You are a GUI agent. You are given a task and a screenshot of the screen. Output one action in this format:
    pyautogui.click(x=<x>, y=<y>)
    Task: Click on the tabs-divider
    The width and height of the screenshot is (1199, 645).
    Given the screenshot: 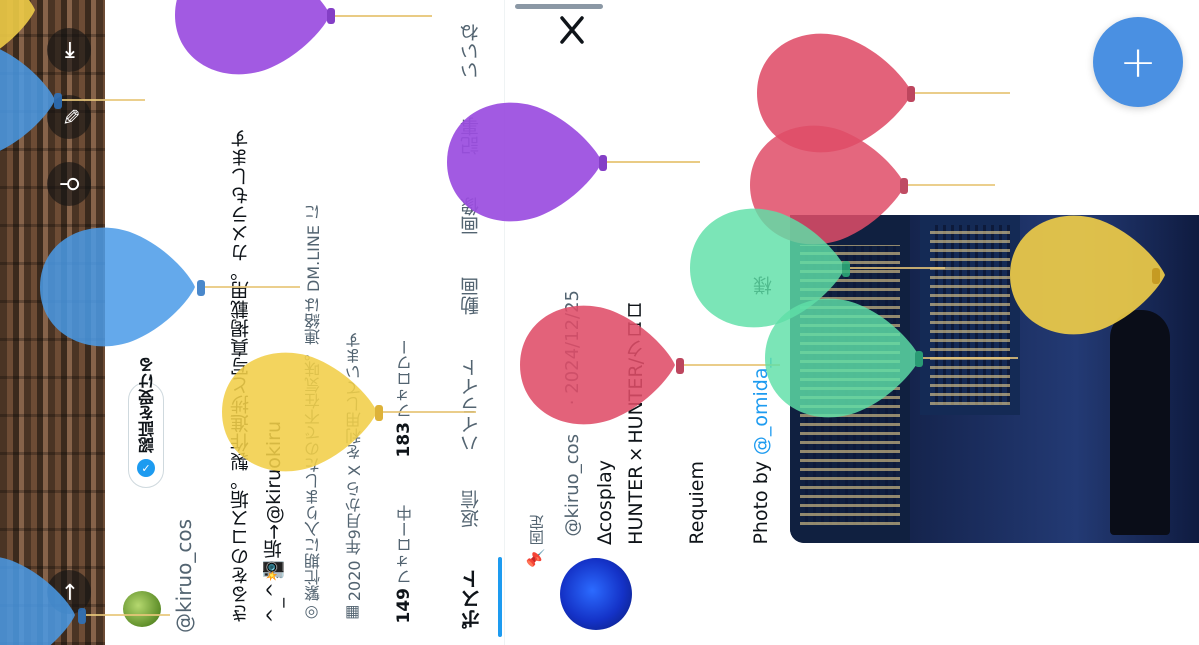 What is the action you would take?
    pyautogui.click(x=504, y=322)
    